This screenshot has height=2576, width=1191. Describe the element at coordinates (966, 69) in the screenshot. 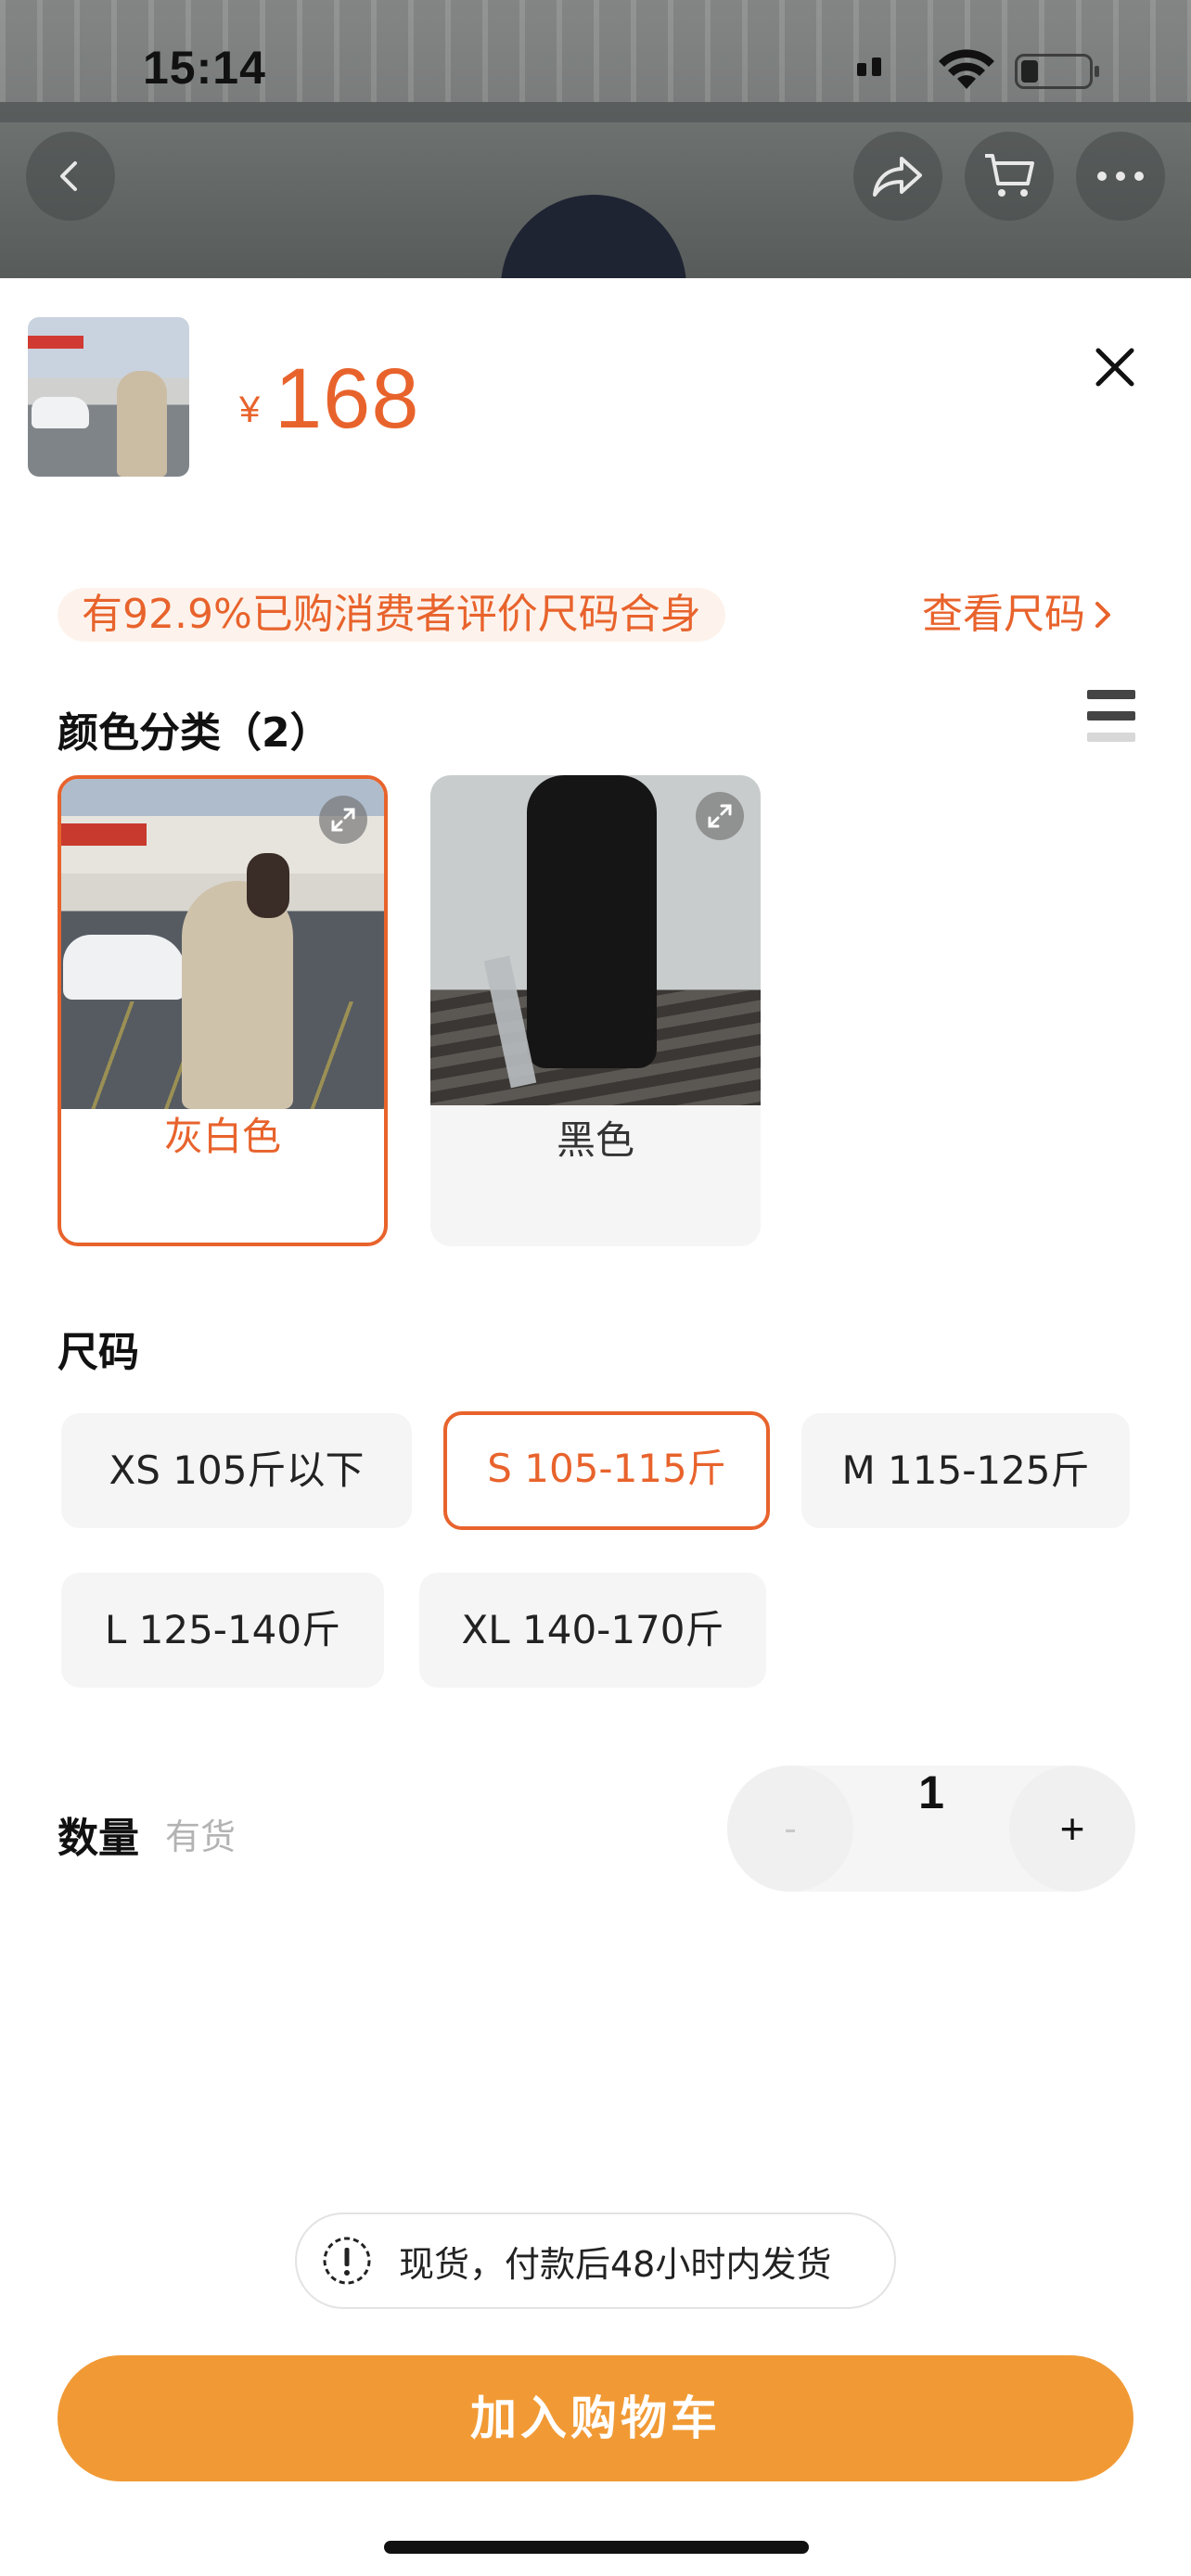

I see `wifi-icon` at that location.